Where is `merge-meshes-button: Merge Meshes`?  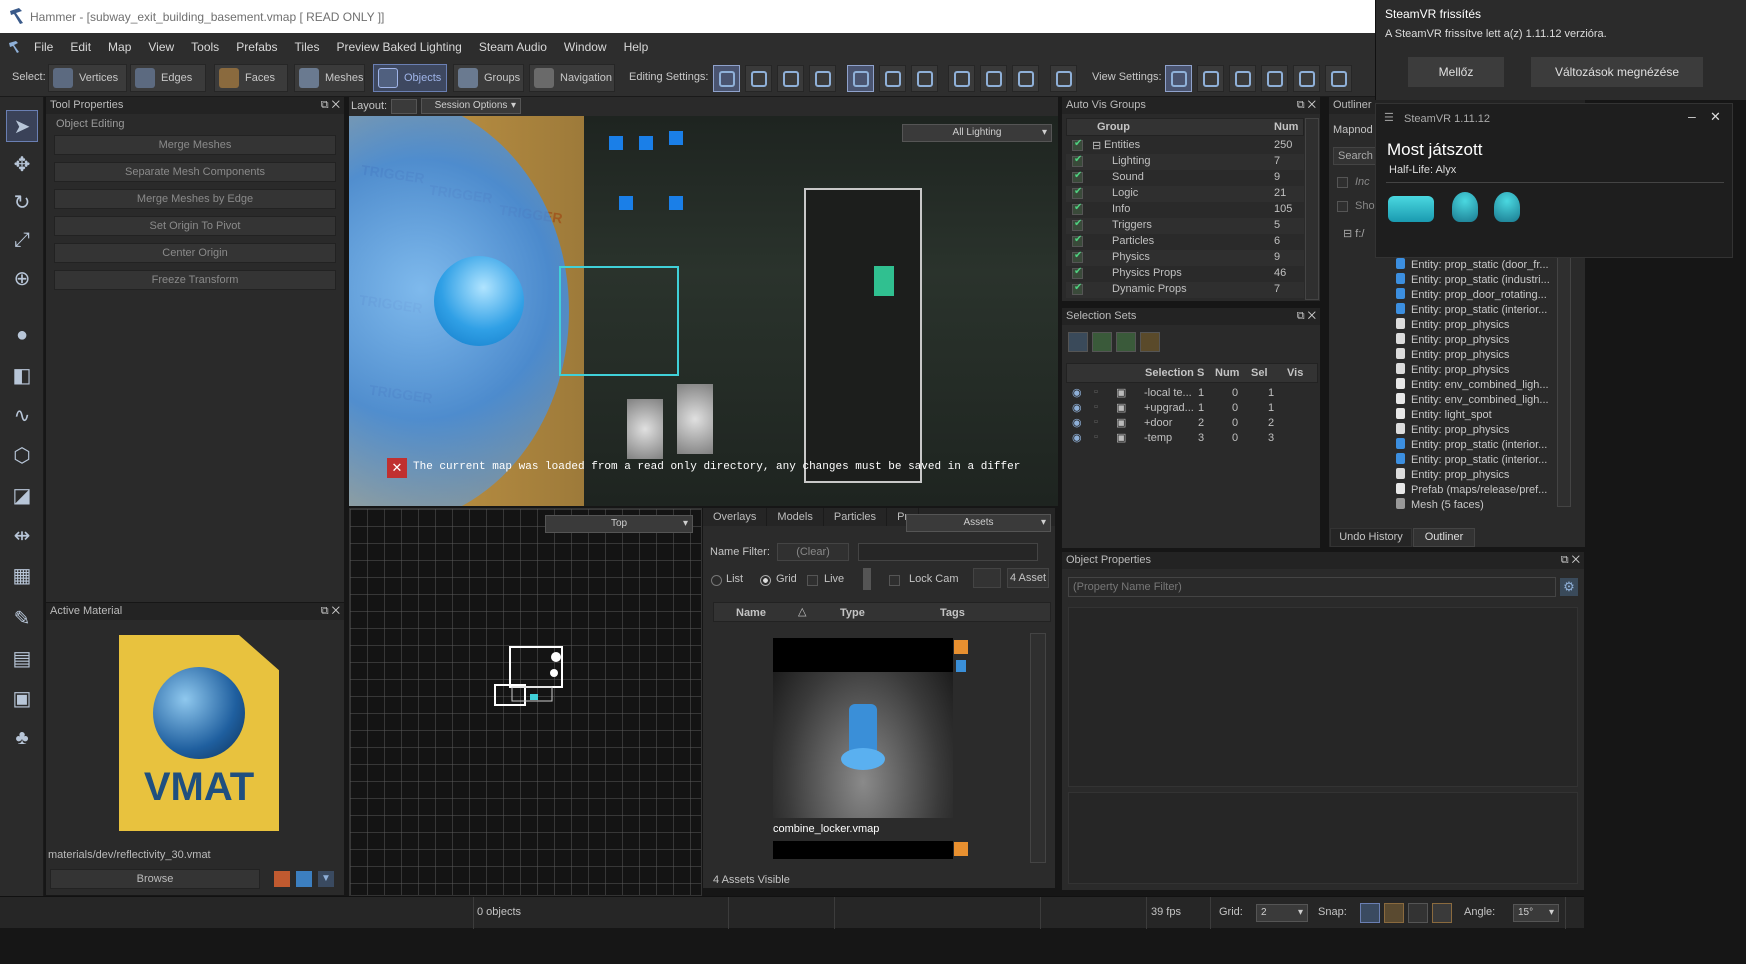
merge-meshes-button: Merge Meshes is located at coordinates (195, 145).